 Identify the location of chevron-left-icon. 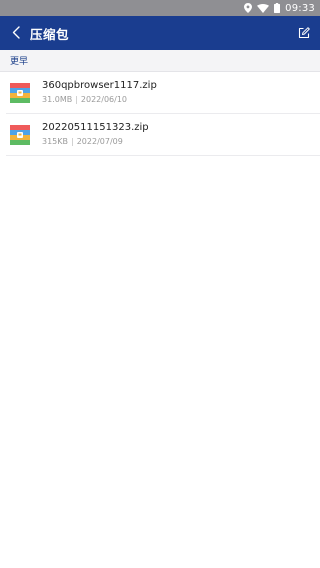
(16, 33).